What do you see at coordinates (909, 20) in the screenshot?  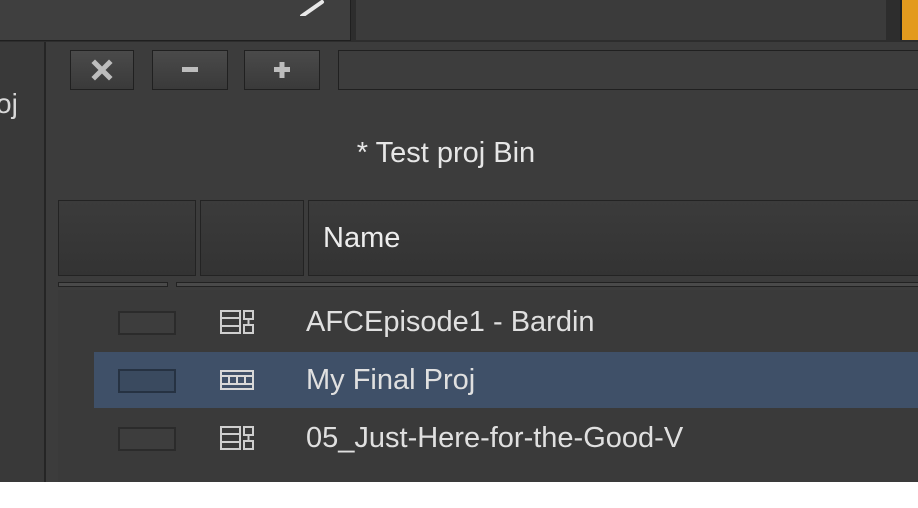 I see `accent-tab` at bounding box center [909, 20].